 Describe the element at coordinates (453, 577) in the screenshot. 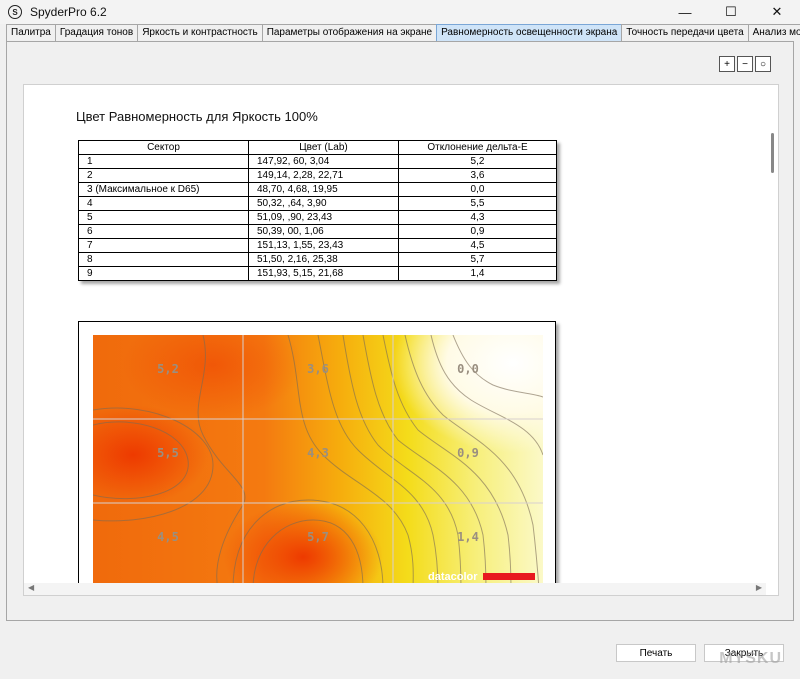

I see `datacolor-brand-text: datacolor` at that location.